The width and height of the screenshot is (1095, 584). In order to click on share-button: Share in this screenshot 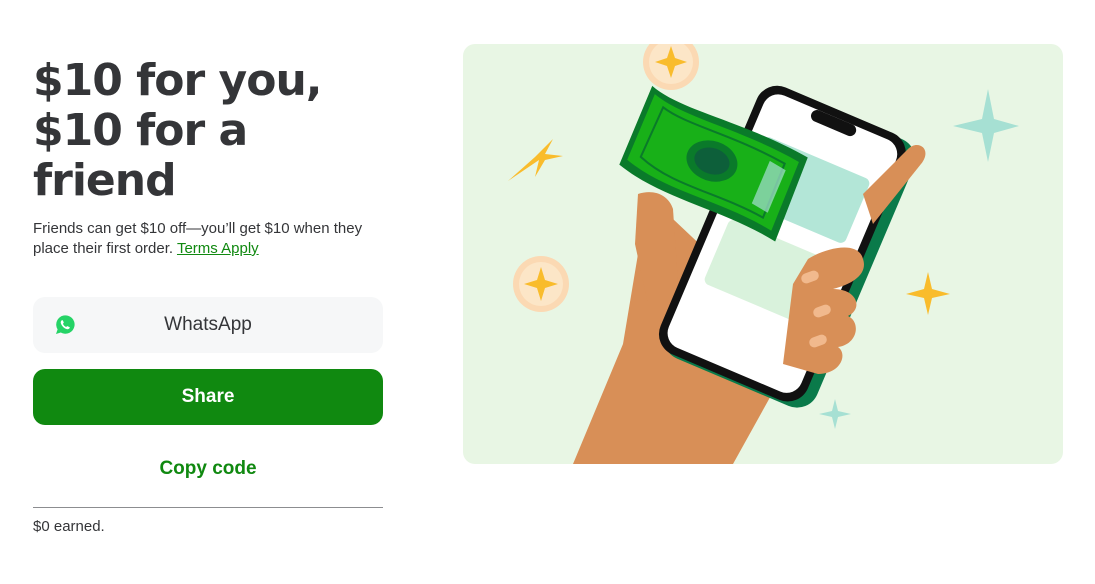, I will do `click(208, 397)`.